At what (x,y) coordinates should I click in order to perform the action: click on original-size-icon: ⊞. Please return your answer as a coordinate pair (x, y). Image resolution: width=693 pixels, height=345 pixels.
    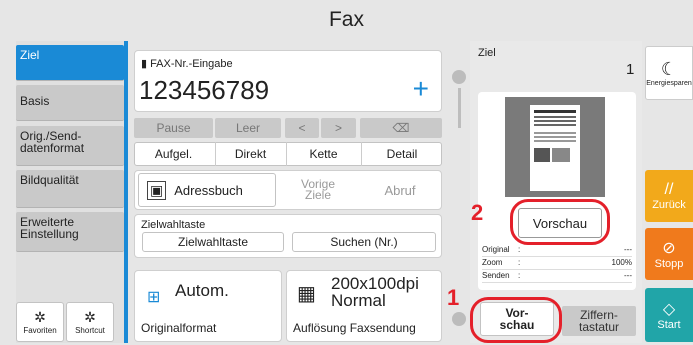
    Looking at the image, I should click on (154, 297).